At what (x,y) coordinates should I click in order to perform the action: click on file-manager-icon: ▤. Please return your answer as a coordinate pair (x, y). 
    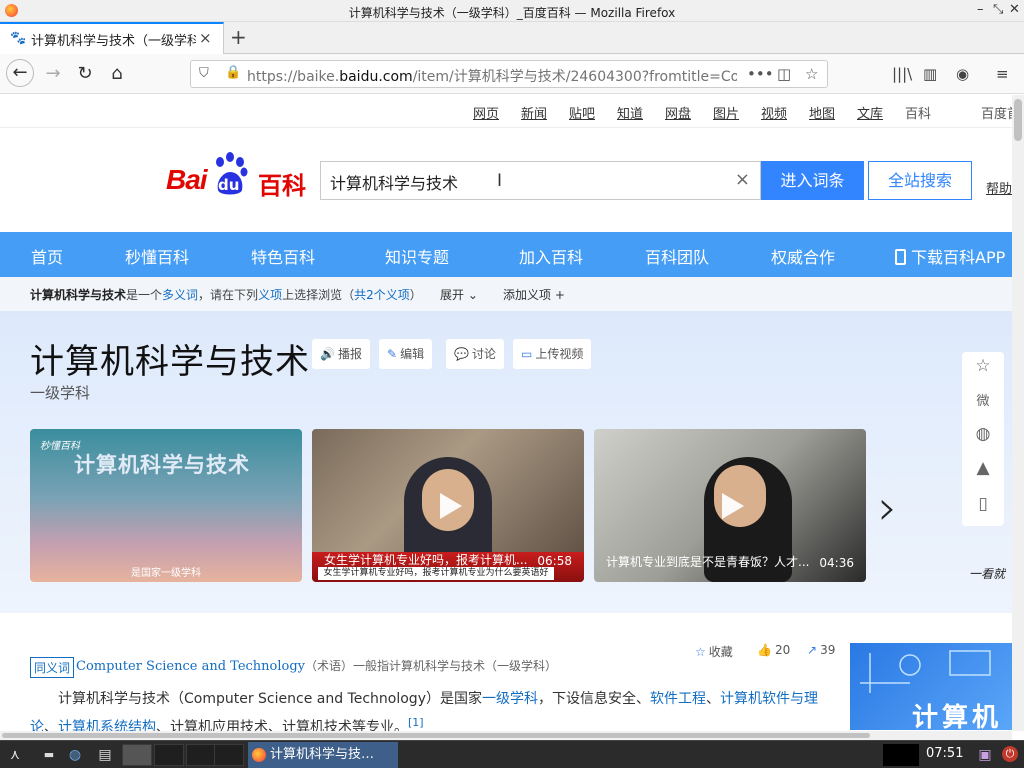
    Looking at the image, I should click on (105, 755).